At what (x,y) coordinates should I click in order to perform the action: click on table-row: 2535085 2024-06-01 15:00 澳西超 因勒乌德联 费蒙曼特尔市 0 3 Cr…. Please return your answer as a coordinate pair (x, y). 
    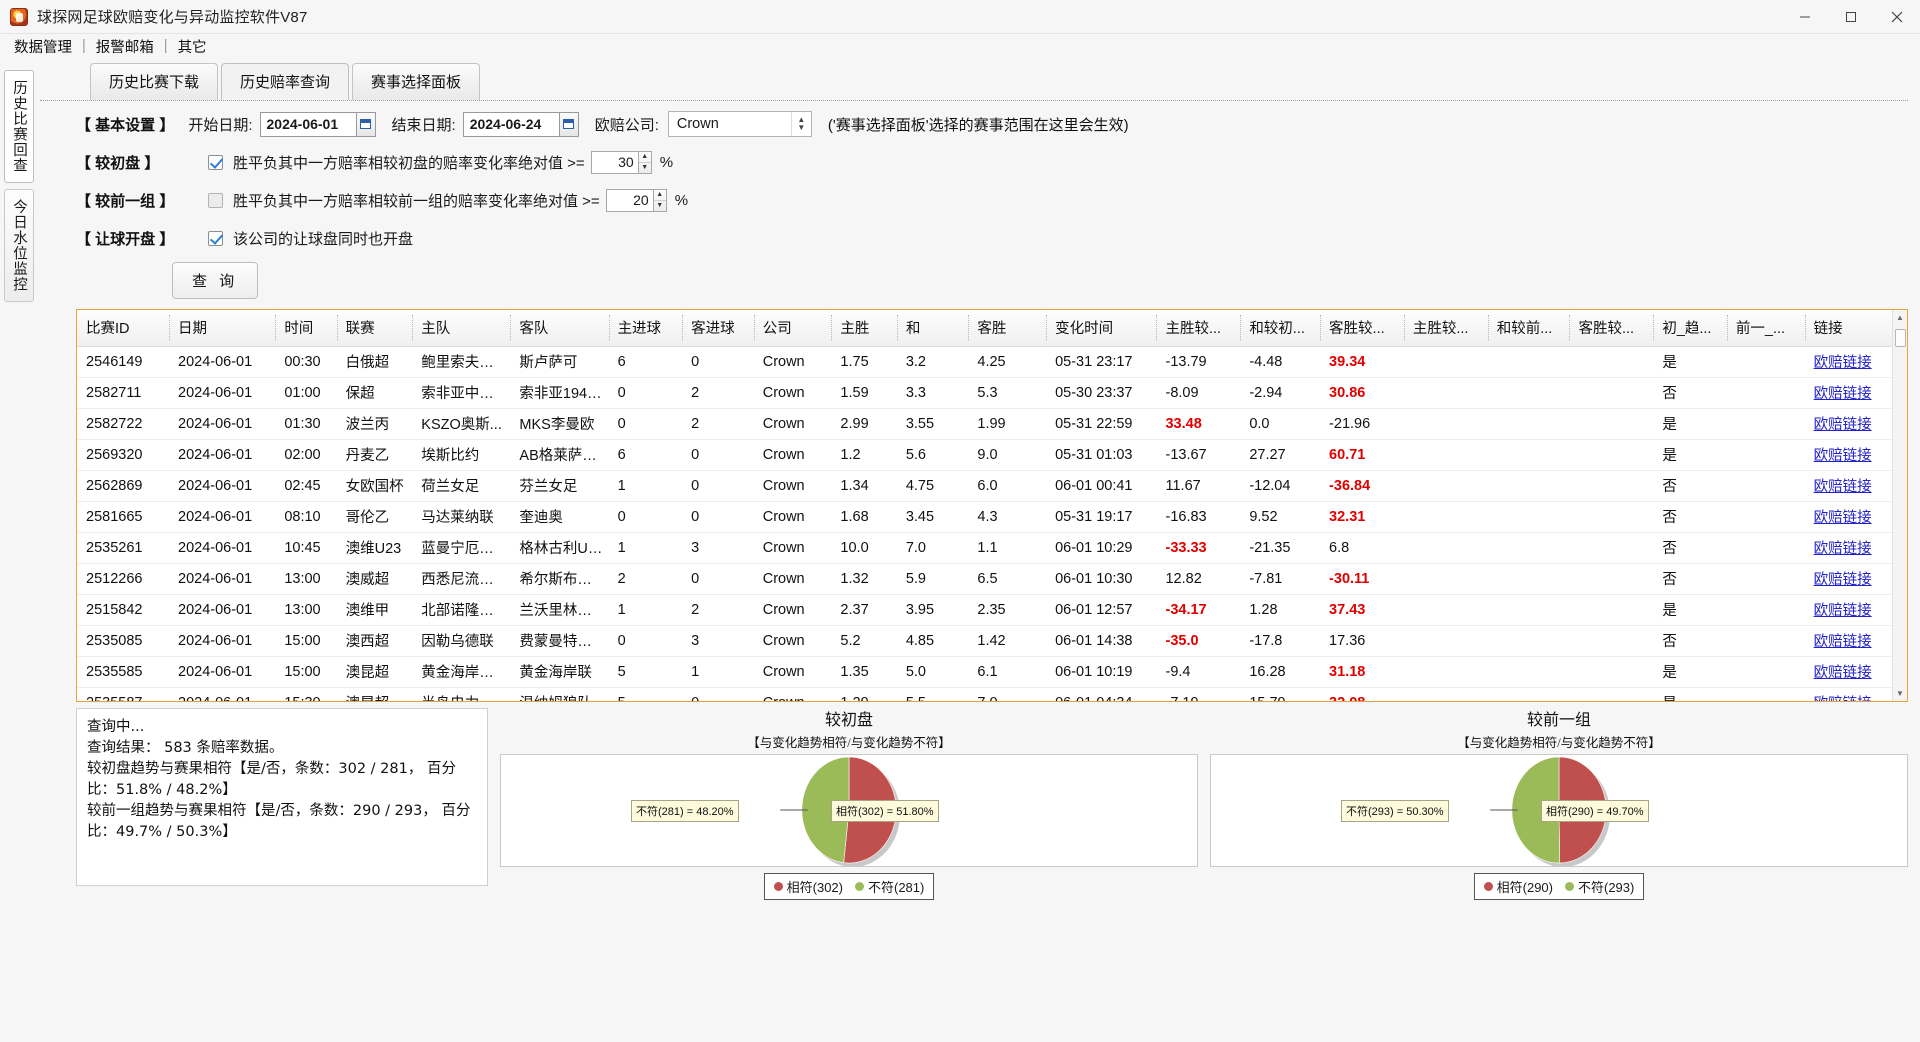
    Looking at the image, I should click on (992, 641).